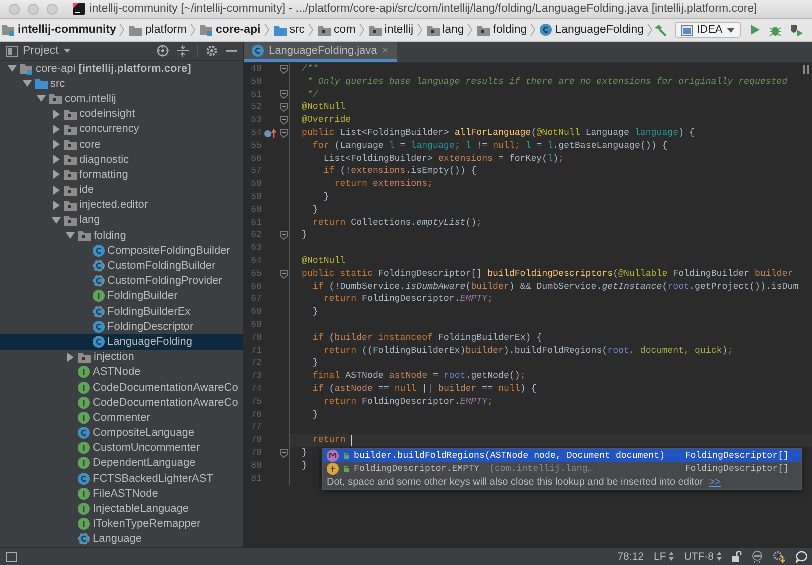  Describe the element at coordinates (121, 509) in the screenshot. I see `tree-item: InjectableLanguage` at that location.